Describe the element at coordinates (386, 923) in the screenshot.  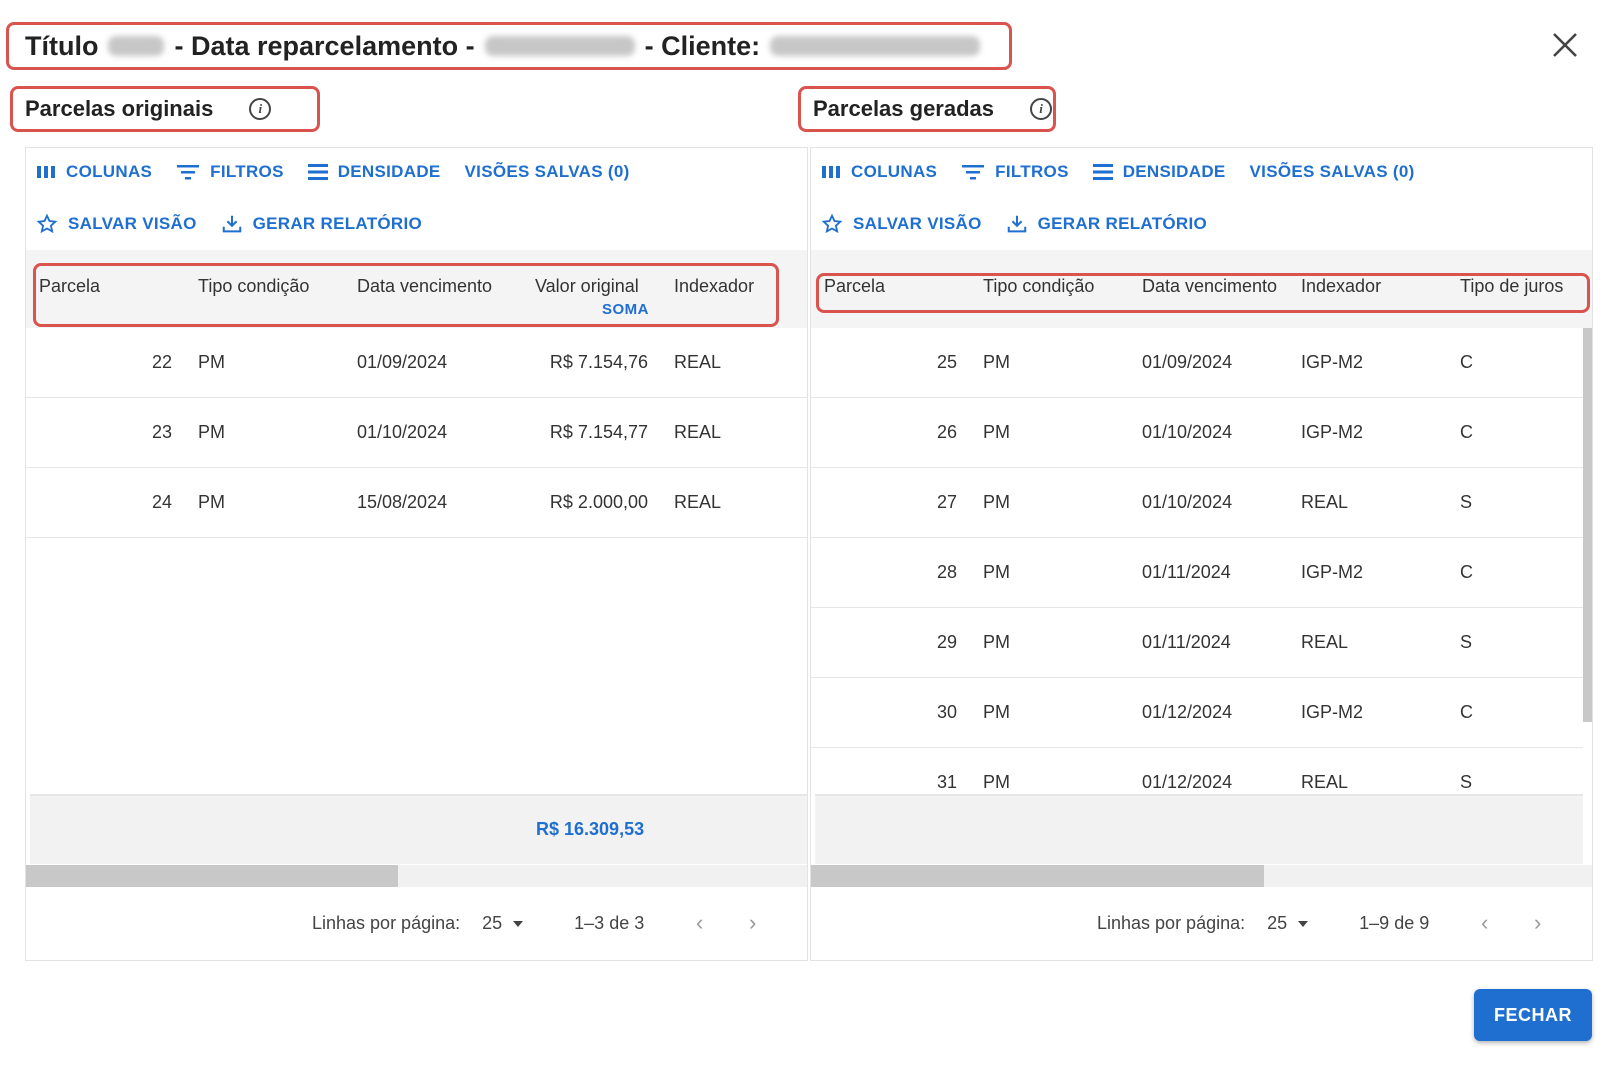
I see `rows-per-page-label: Linhas por página:` at that location.